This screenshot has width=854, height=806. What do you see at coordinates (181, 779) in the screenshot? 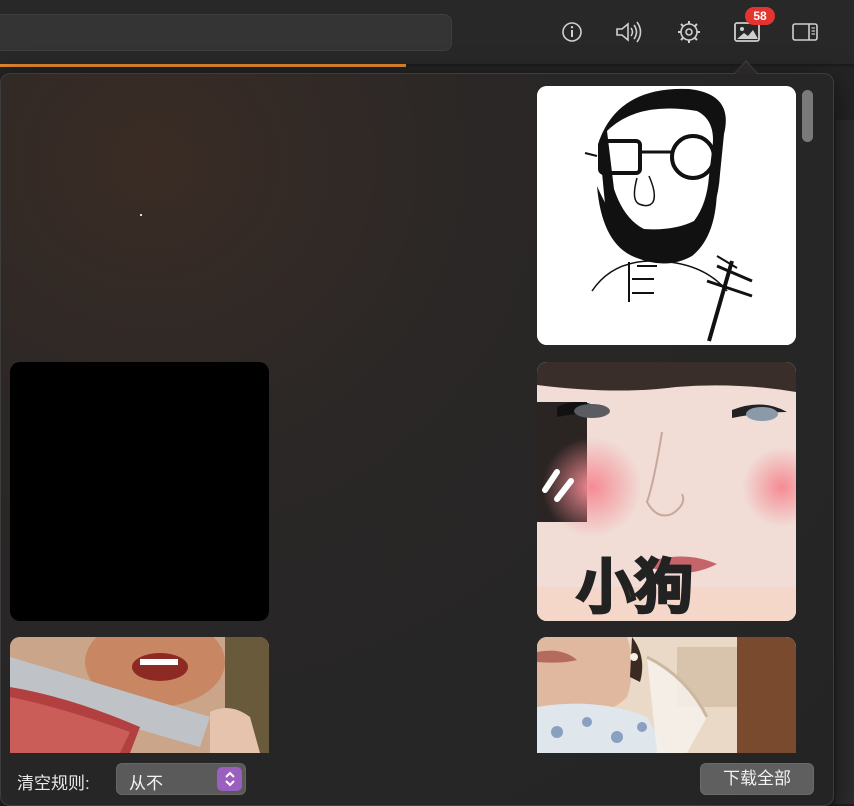
I see `clear-rule-select: 从不` at bounding box center [181, 779].